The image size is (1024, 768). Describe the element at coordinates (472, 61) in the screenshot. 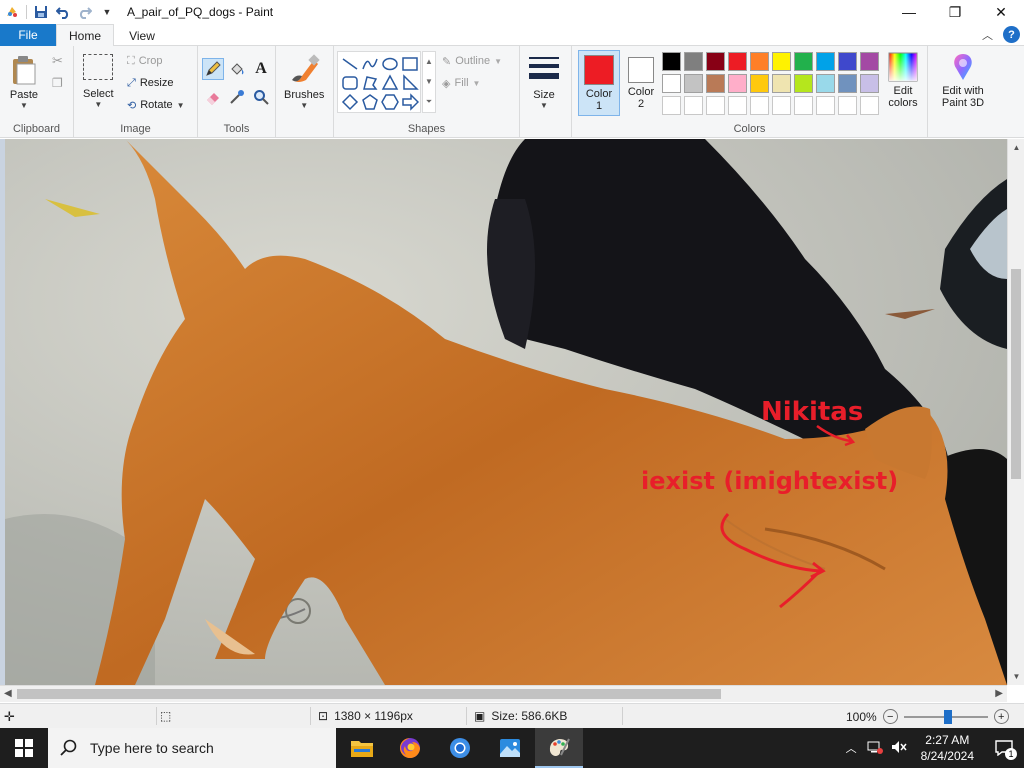

I see `outline-button: ✎ Outline ▼` at that location.